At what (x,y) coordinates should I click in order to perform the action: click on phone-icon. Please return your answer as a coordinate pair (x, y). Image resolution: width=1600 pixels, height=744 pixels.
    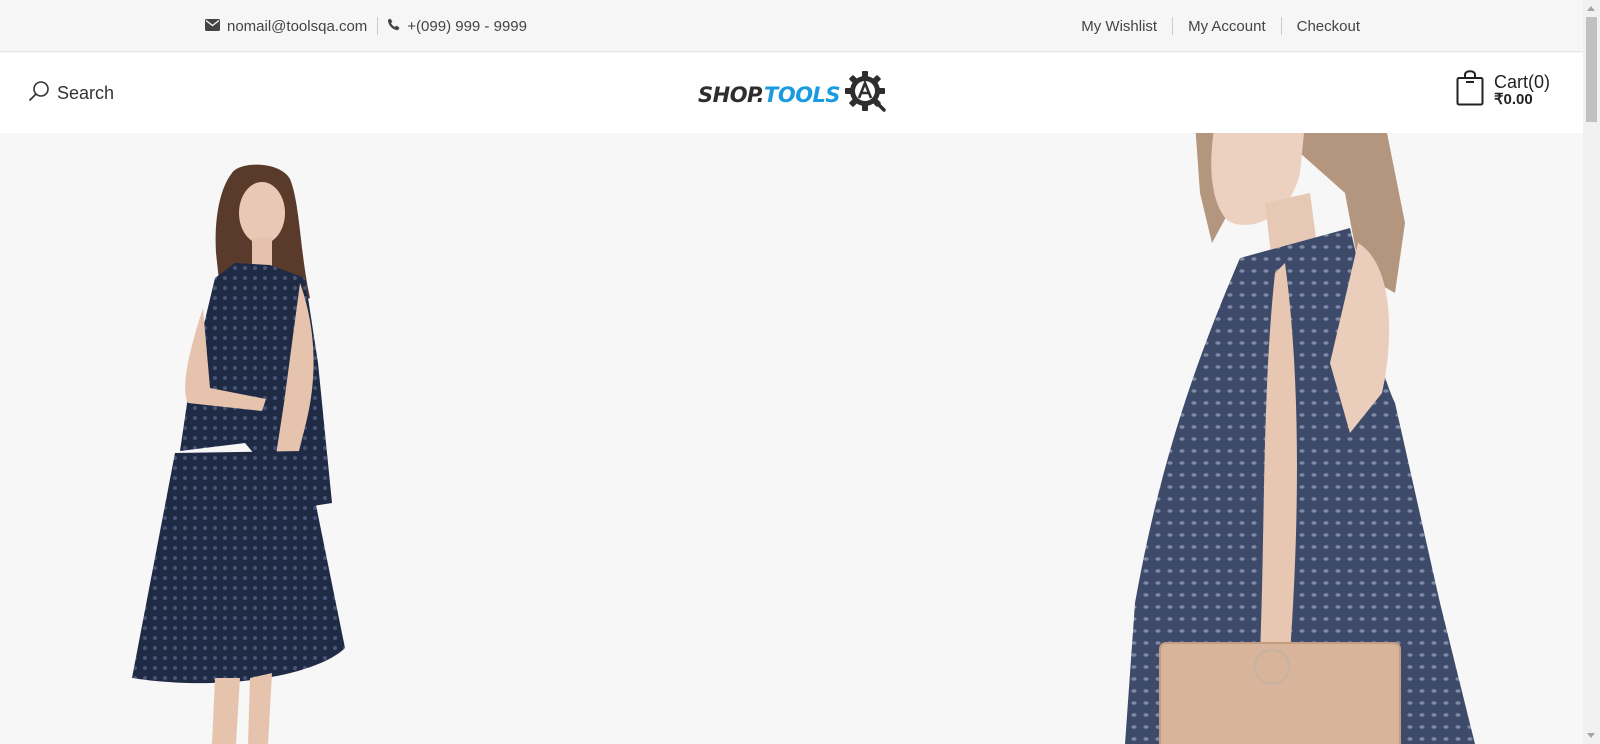
    Looking at the image, I should click on (394, 26).